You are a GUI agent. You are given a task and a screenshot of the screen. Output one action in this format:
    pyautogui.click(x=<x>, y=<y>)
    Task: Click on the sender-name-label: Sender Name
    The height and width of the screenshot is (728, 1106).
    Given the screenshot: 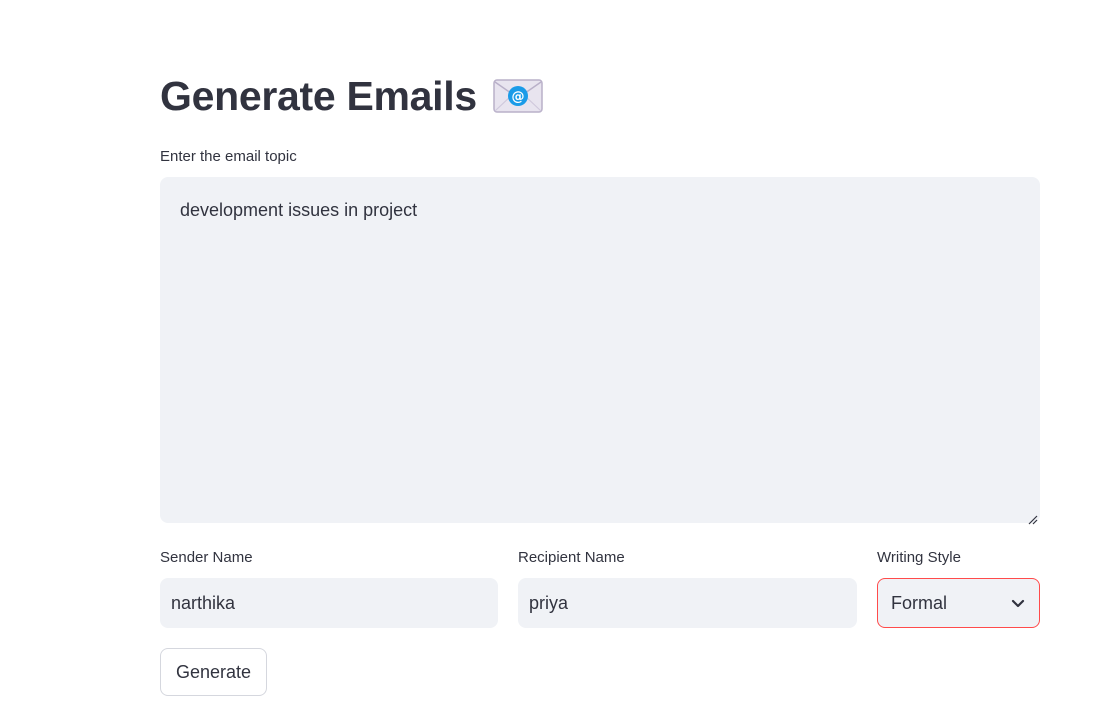 What is the action you would take?
    pyautogui.click(x=206, y=557)
    